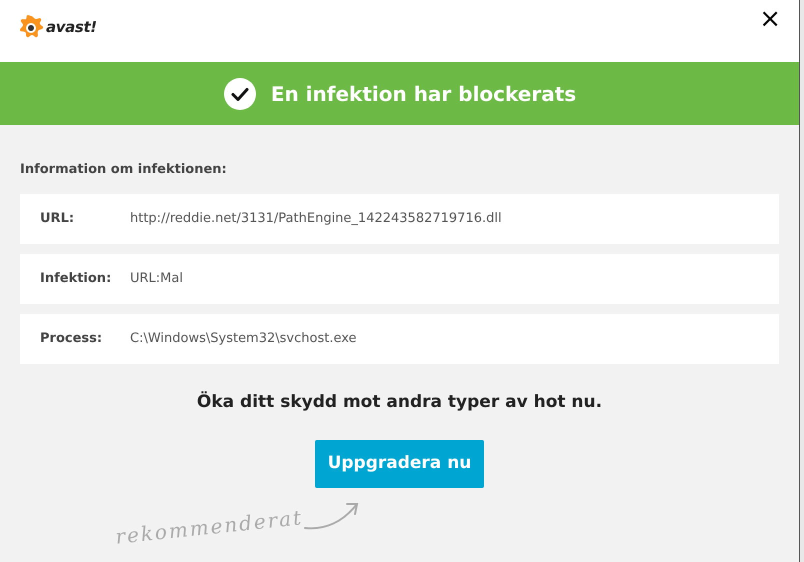 This screenshot has height=562, width=804. What do you see at coordinates (423, 94) in the screenshot?
I see `banner-title: En infektion har blockerats` at bounding box center [423, 94].